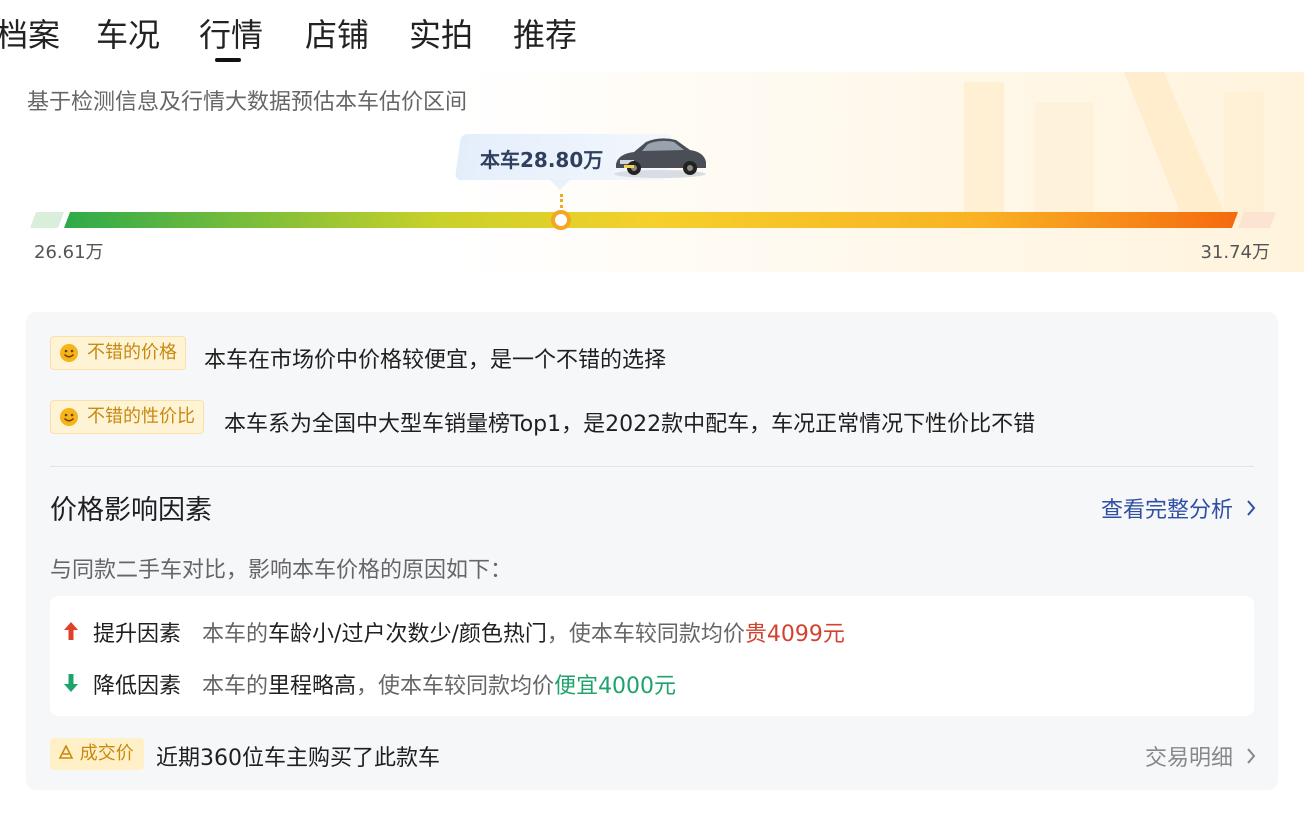  I want to click on highlight-tag-price: 不错的价格, so click(118, 353).